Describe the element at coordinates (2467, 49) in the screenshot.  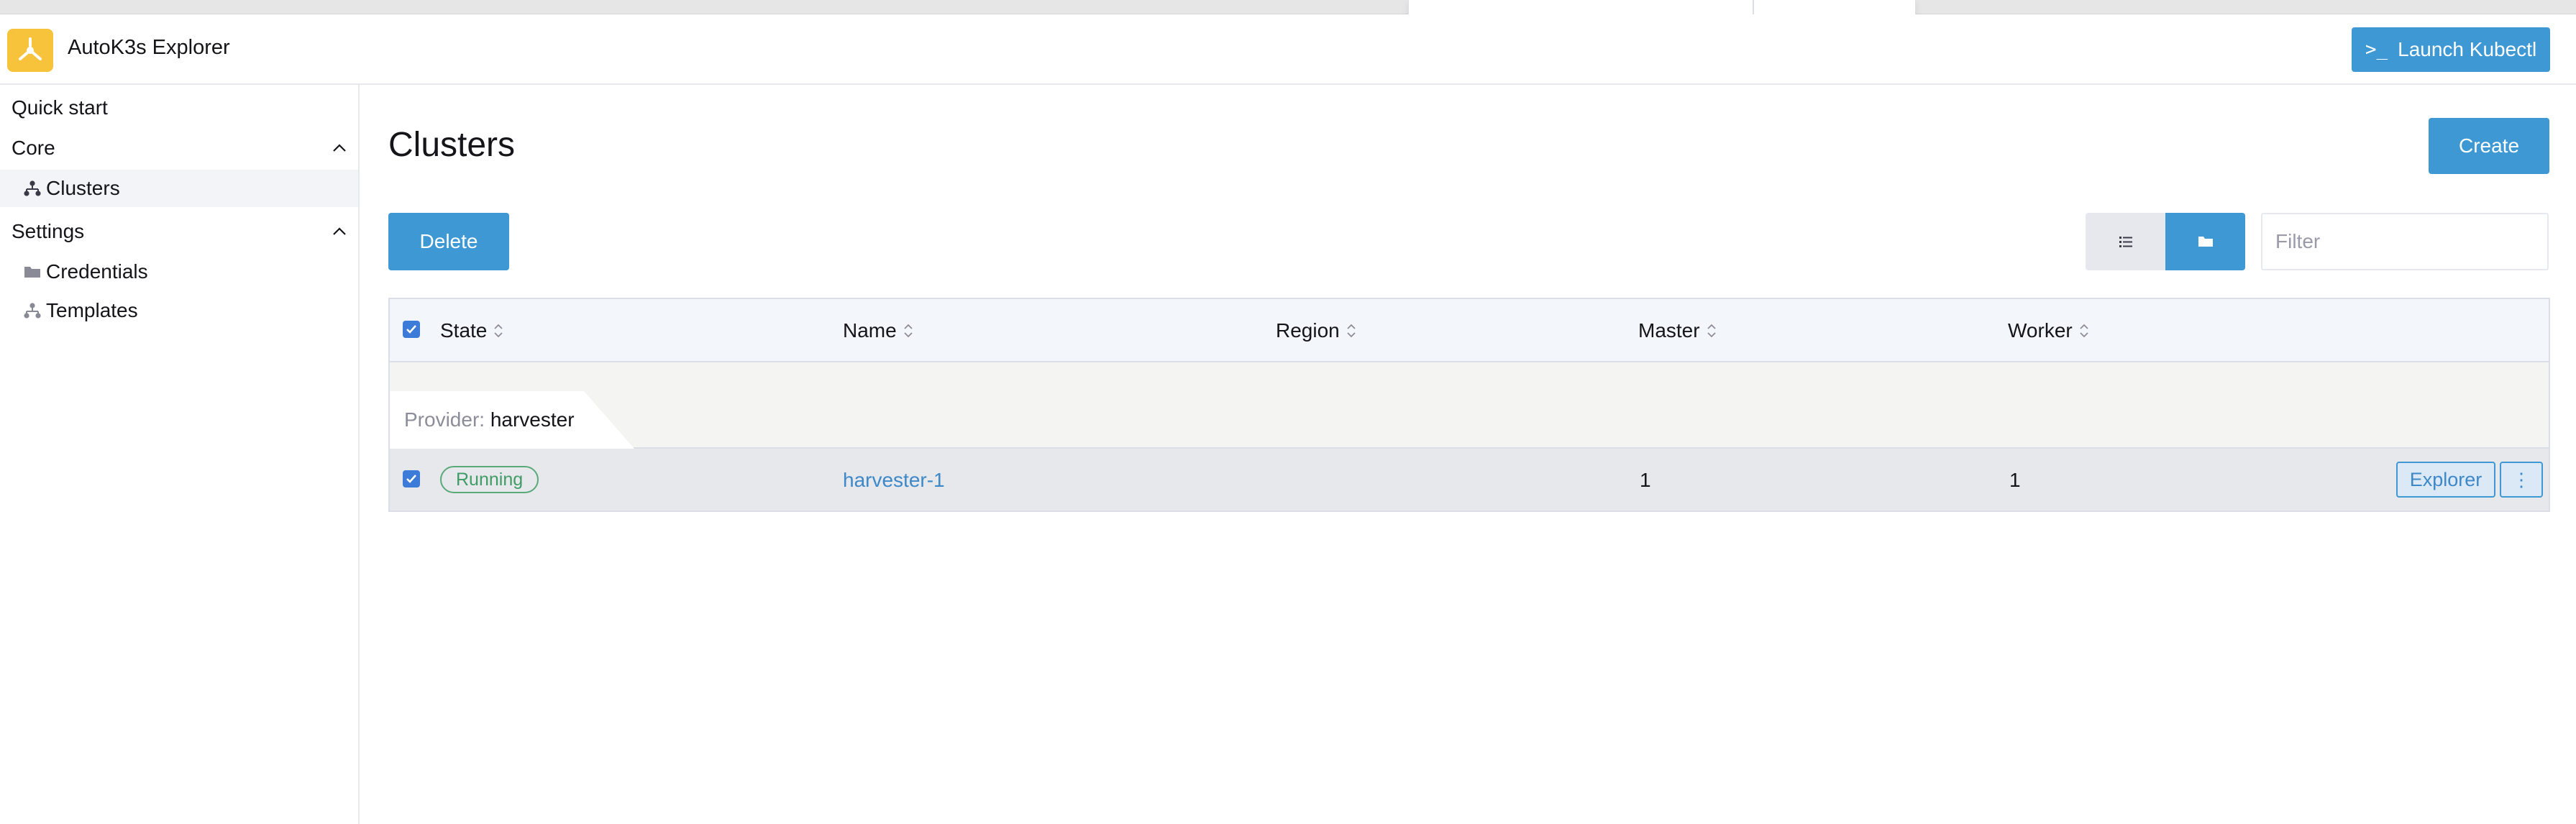
I see `launch-kubectl-label: Launch Kubectl` at that location.